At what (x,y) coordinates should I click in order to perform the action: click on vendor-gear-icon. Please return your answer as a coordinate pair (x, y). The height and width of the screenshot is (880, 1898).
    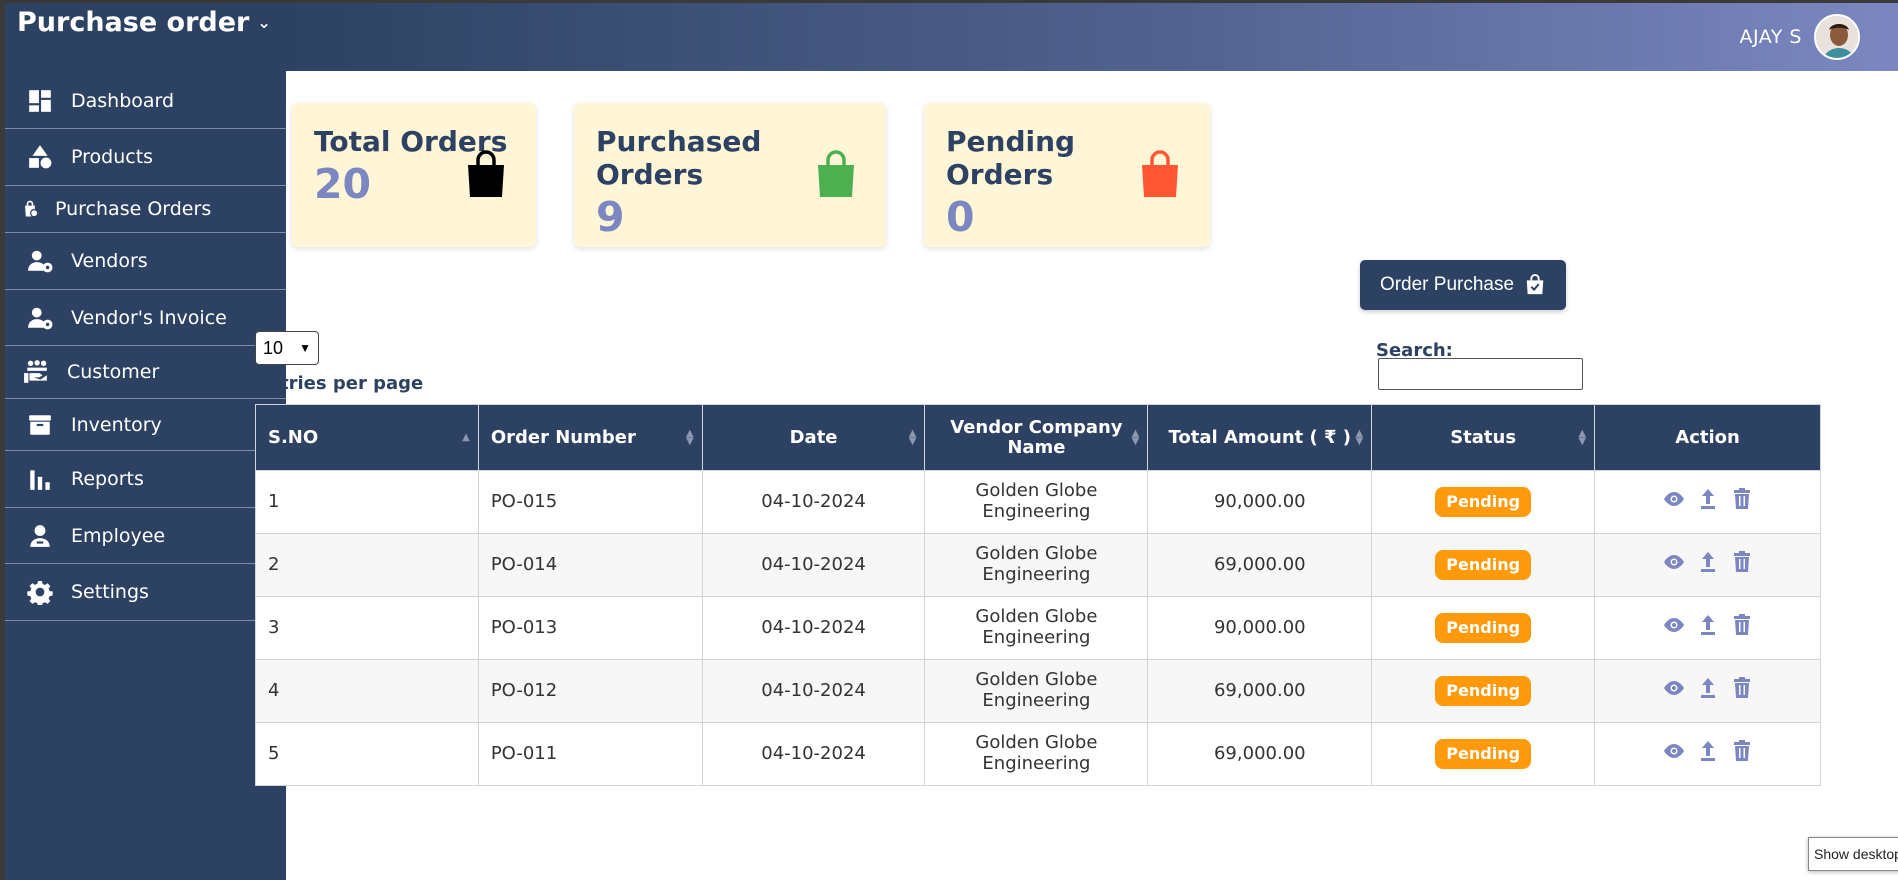
    Looking at the image, I should click on (40, 261).